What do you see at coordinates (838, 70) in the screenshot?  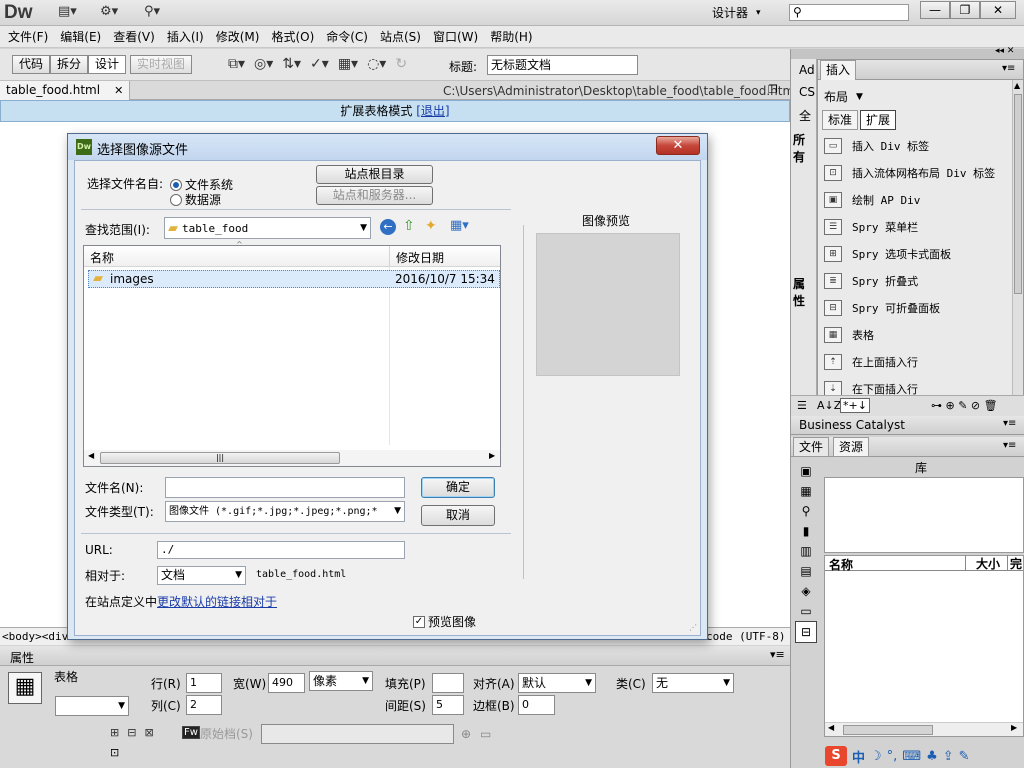 I see `insert-tab: 插入` at bounding box center [838, 70].